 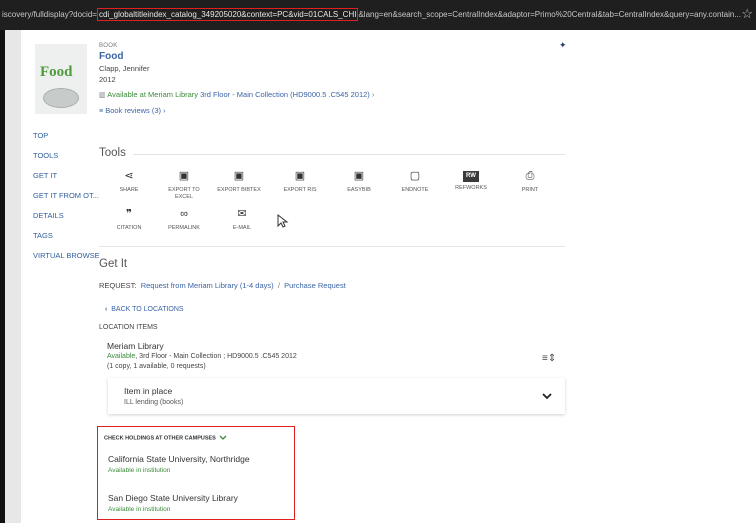 I want to click on nav-virtual-browse: VIRTUAL BROWSE, so click(x=66, y=255).